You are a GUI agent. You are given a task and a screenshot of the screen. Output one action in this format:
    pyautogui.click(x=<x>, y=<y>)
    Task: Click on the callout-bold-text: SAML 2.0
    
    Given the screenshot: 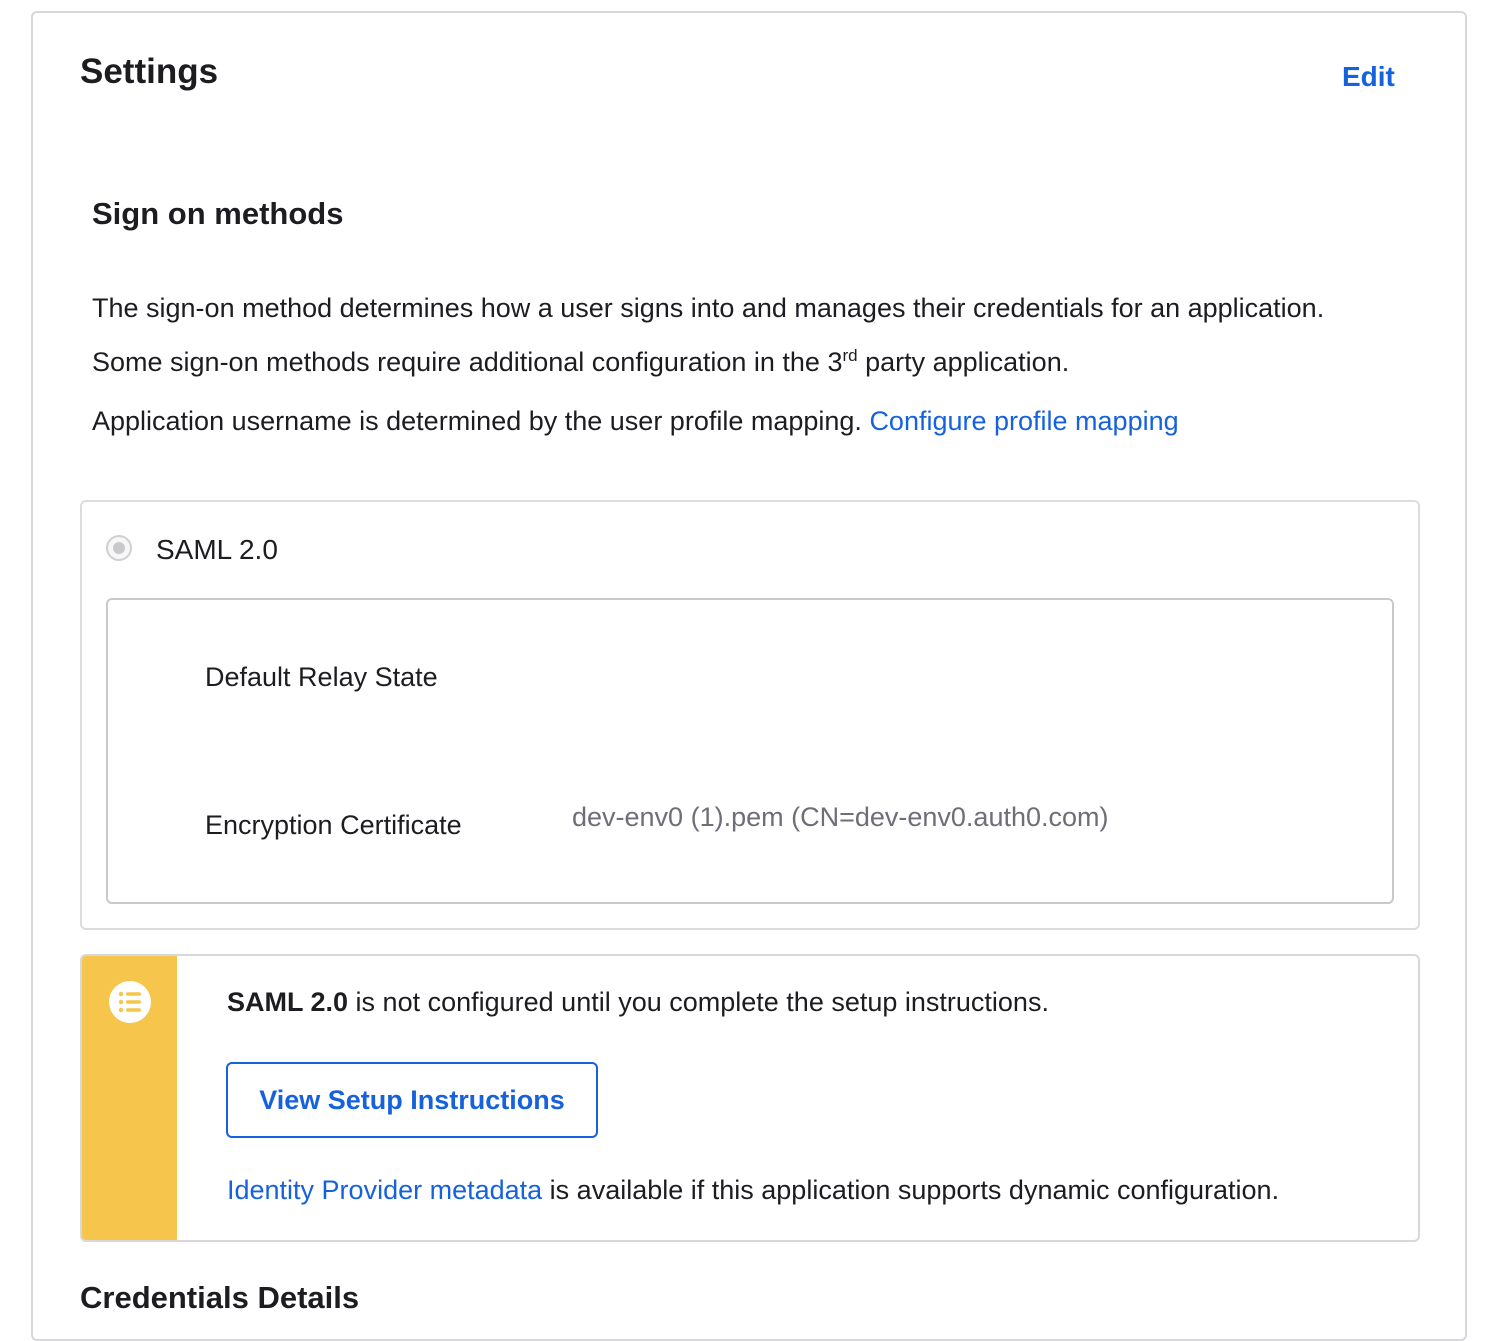 What is the action you would take?
    pyautogui.click(x=288, y=1002)
    